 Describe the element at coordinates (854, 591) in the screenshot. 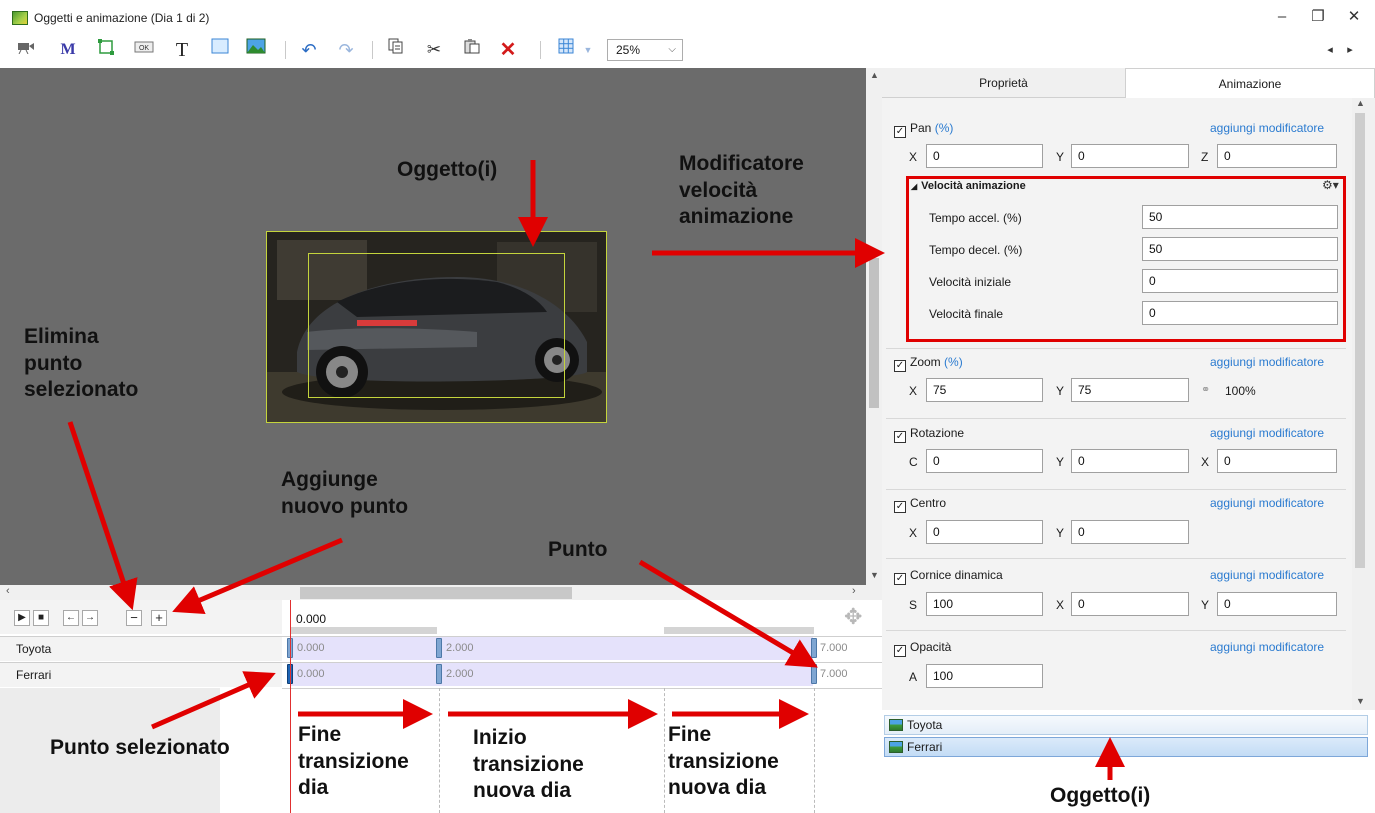

I see `scroll-right-icon: ›` at that location.